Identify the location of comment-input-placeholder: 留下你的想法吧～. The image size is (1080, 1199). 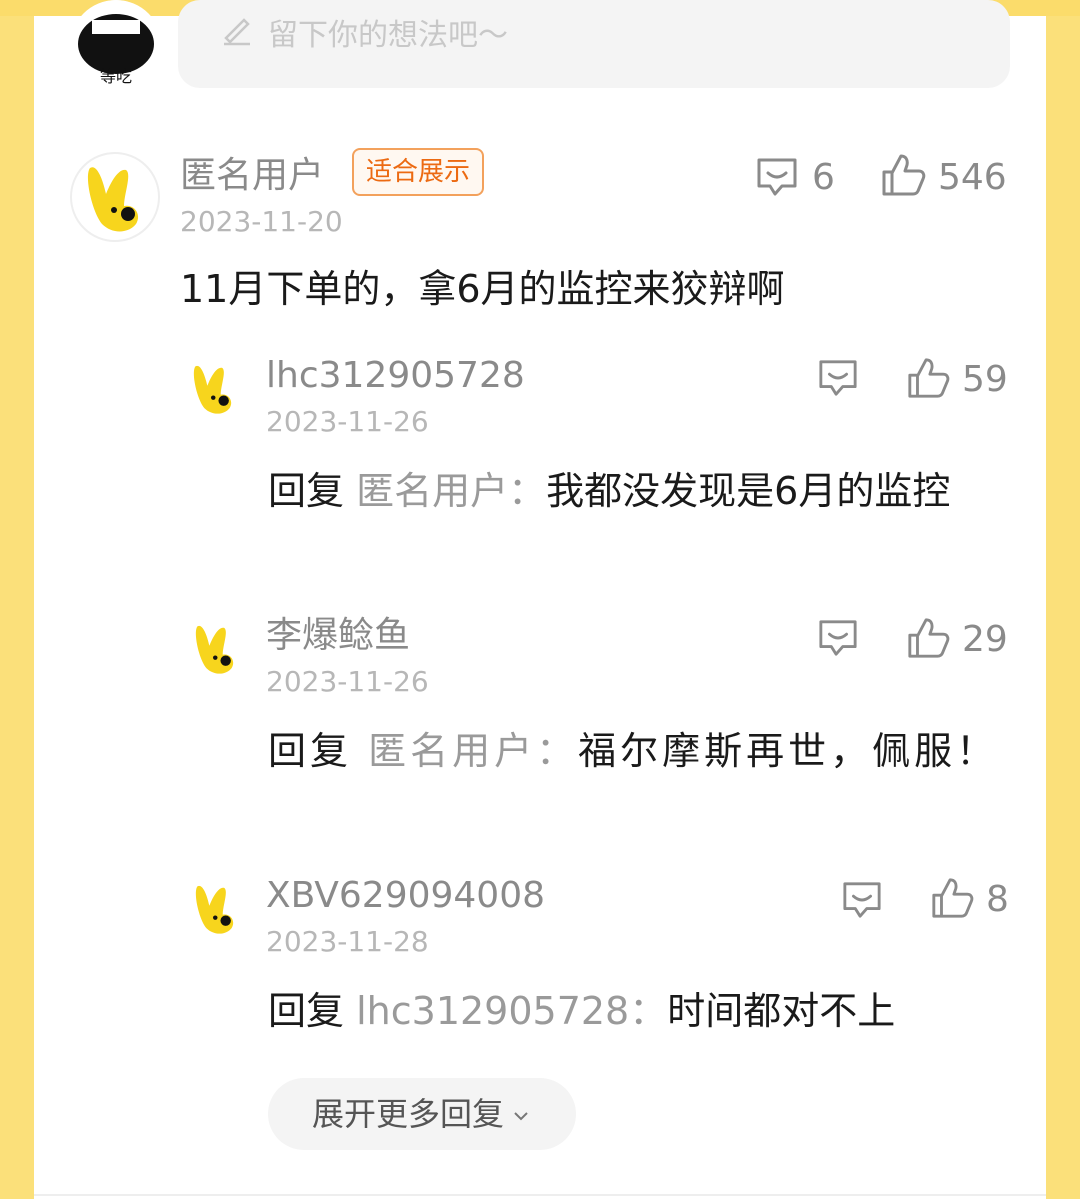
(388, 35).